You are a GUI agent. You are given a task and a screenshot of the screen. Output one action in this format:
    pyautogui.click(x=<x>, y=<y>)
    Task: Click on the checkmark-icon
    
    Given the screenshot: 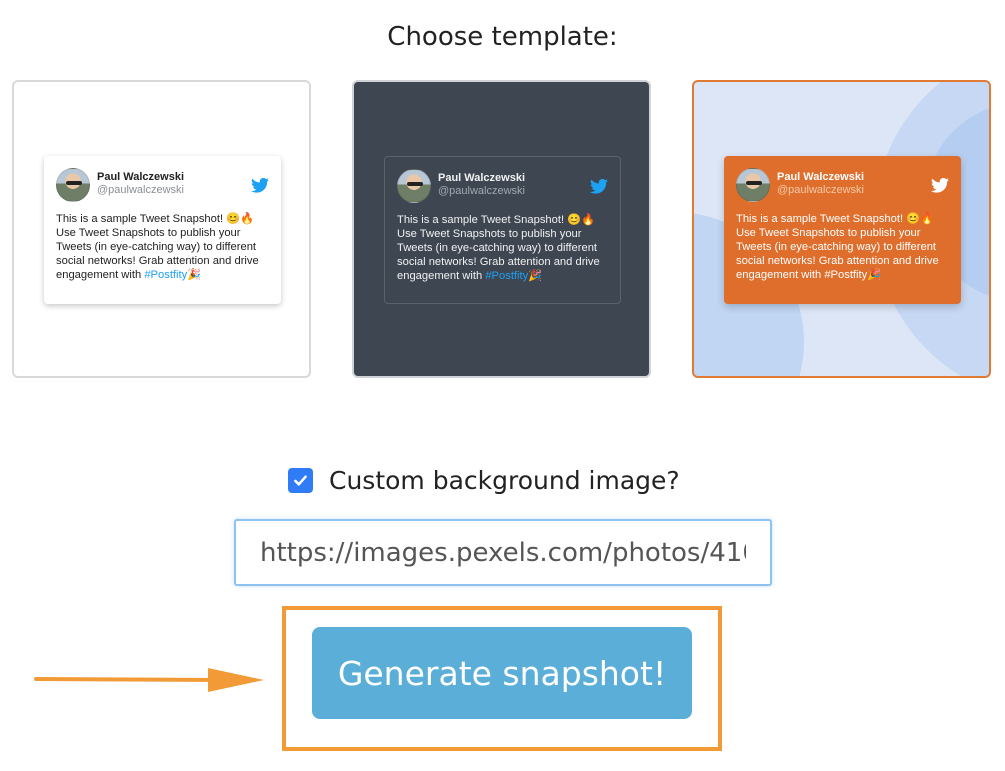 What is the action you would take?
    pyautogui.click(x=300, y=480)
    